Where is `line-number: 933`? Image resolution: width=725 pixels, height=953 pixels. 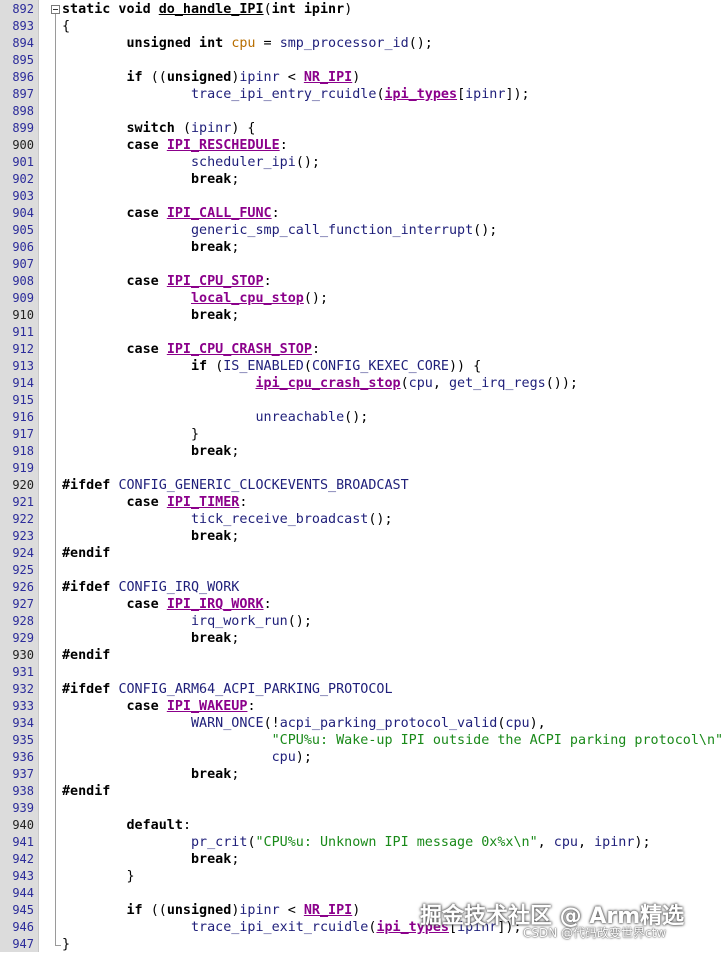
line-number: 933 is located at coordinates (23, 706).